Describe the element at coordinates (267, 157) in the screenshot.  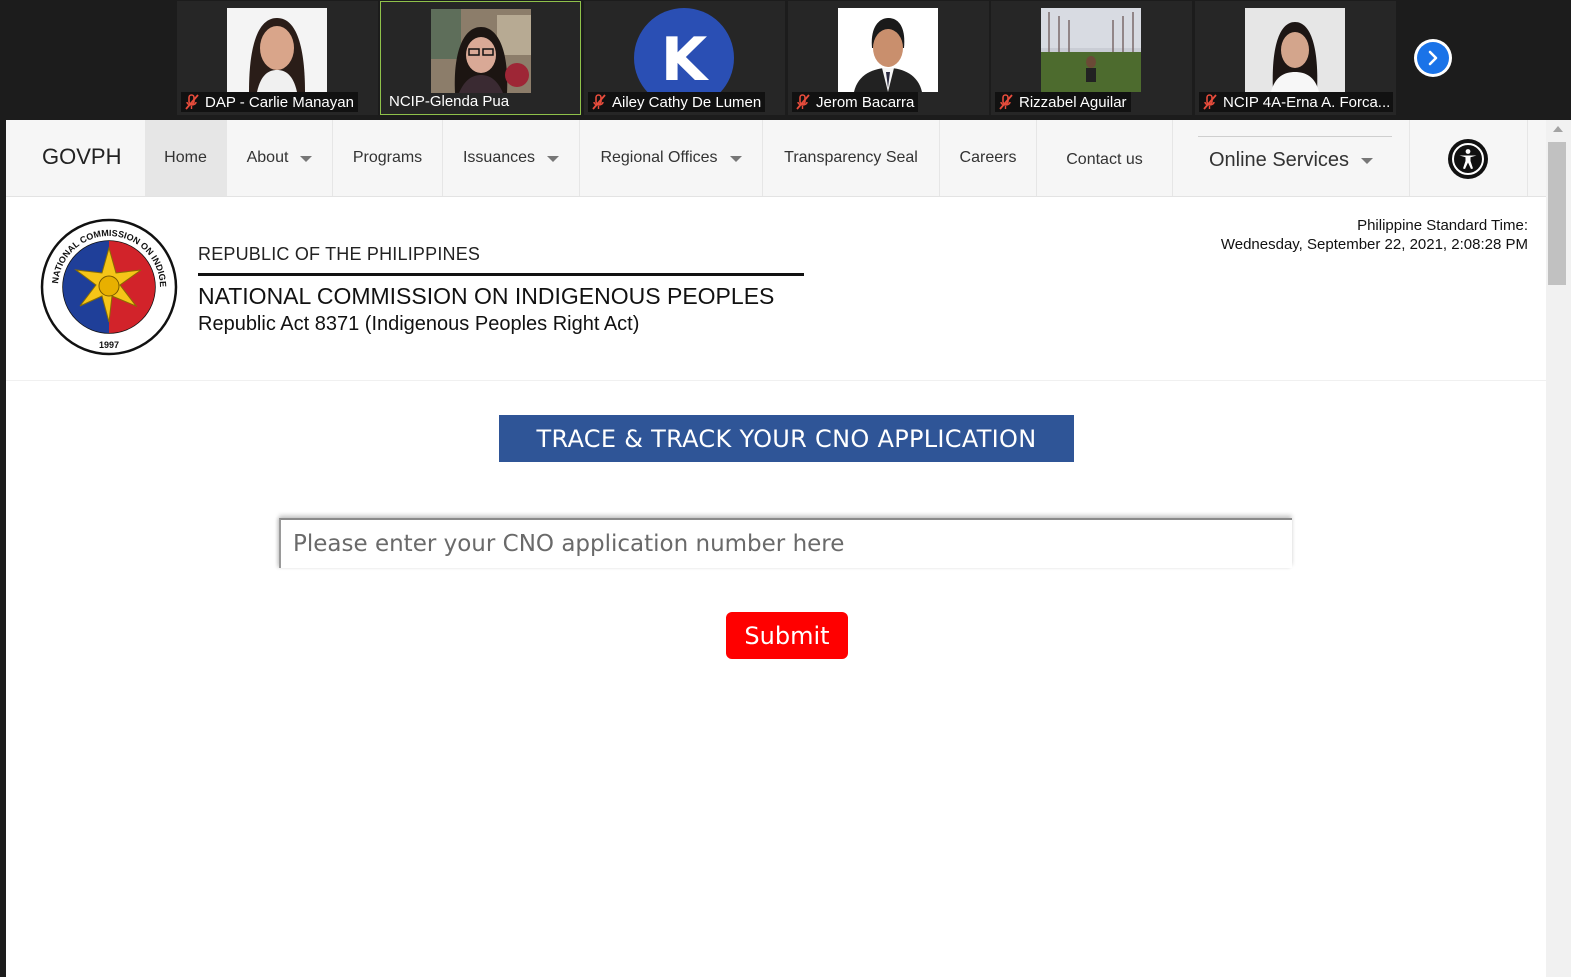
I see `nav-about-label: About` at that location.